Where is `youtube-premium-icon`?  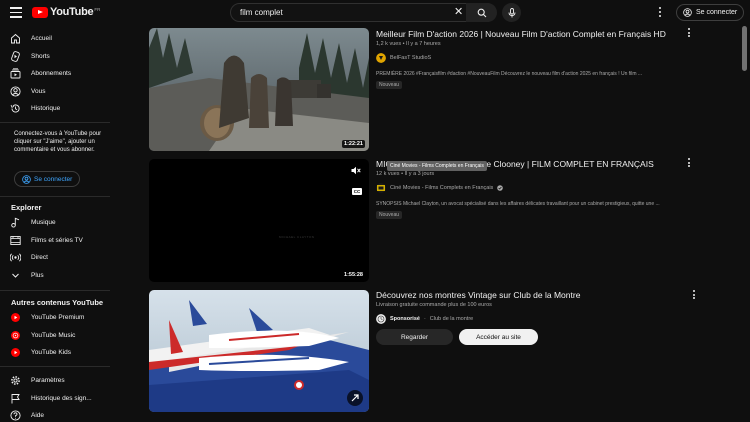
youtube-premium-icon is located at coordinates (15, 317).